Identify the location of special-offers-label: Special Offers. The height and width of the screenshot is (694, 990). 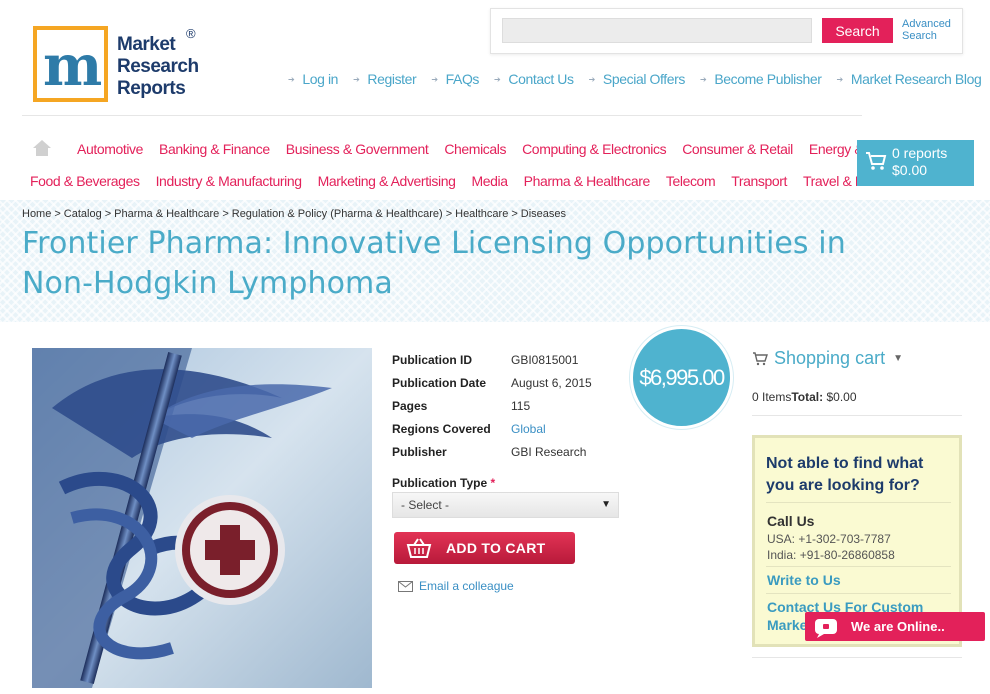
(643, 79).